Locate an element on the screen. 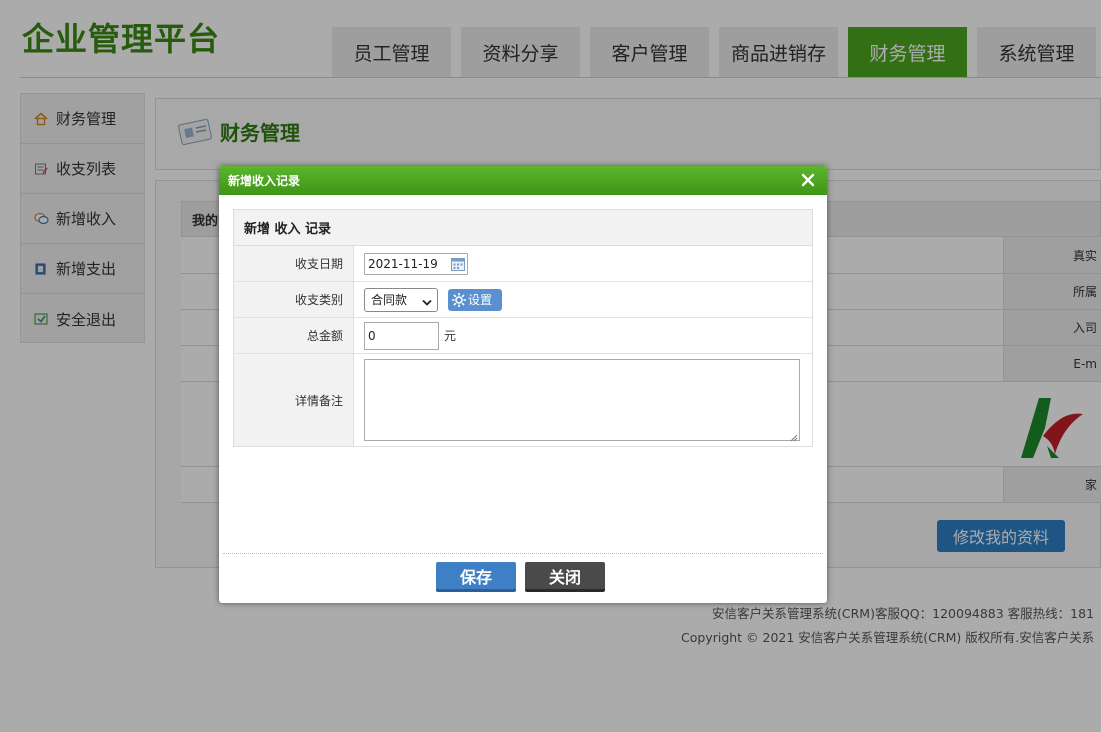 The width and height of the screenshot is (1101, 732). category-settings-button: 设置 is located at coordinates (475, 299).